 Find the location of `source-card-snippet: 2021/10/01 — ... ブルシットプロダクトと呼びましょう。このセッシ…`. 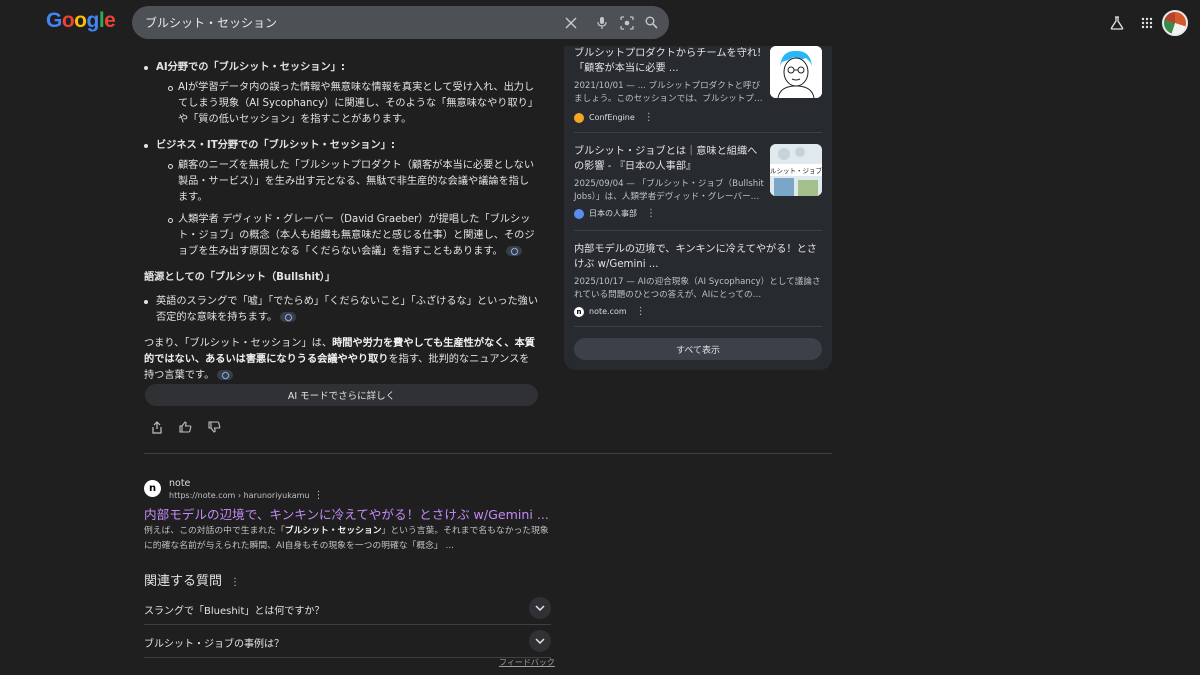

source-card-snippet: 2021/10/01 — ... ブルシットプロダクトと呼びましょう。このセッシ… is located at coordinates (668, 92).